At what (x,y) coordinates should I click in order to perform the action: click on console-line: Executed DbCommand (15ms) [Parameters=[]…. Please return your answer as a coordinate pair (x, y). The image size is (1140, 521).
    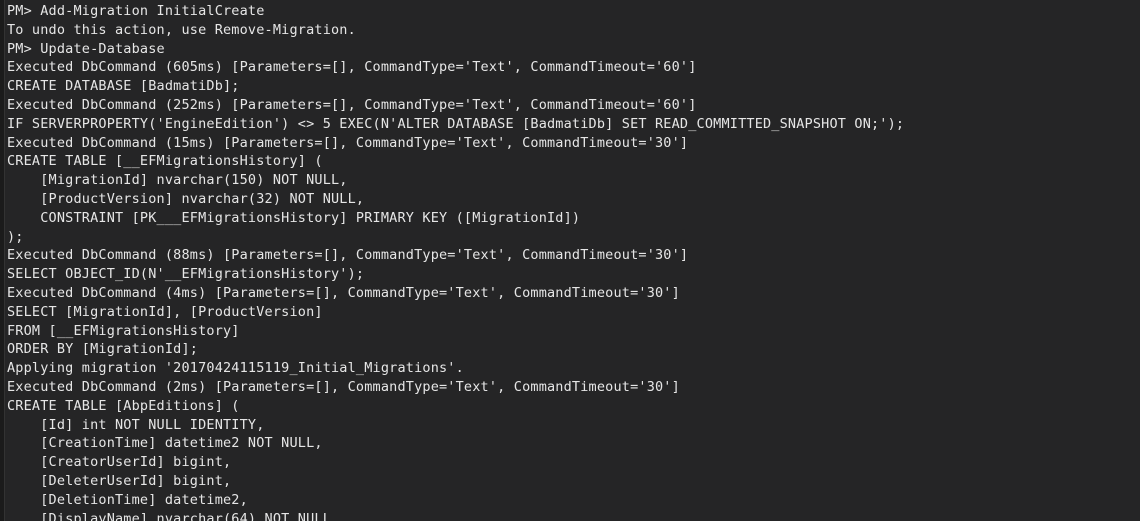
    Looking at the image, I should click on (348, 142).